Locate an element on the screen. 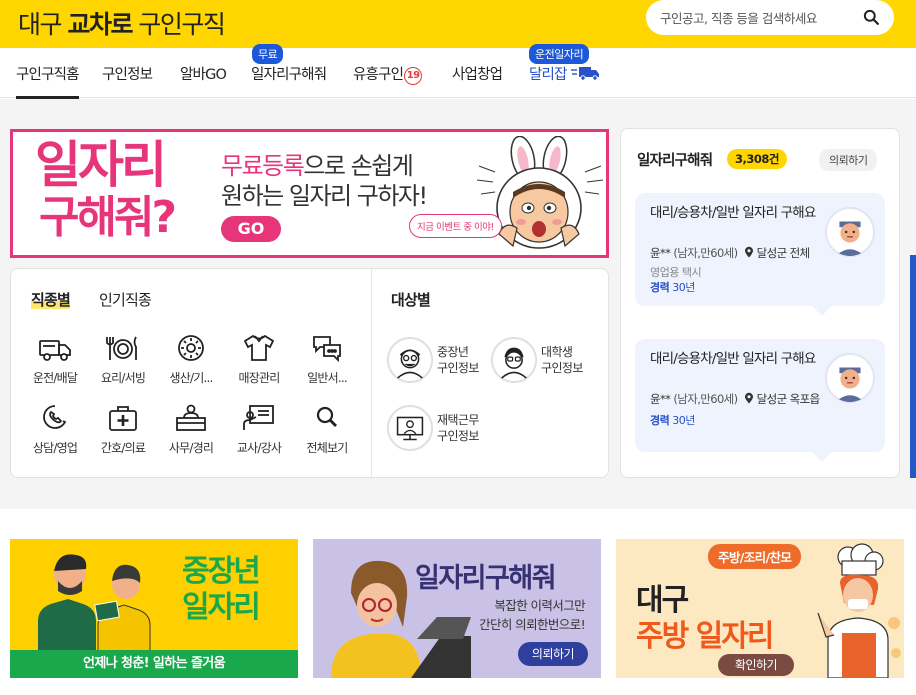  promo1-bar: 언제나 청춘! 일하는 즐거움 is located at coordinates (154, 664).